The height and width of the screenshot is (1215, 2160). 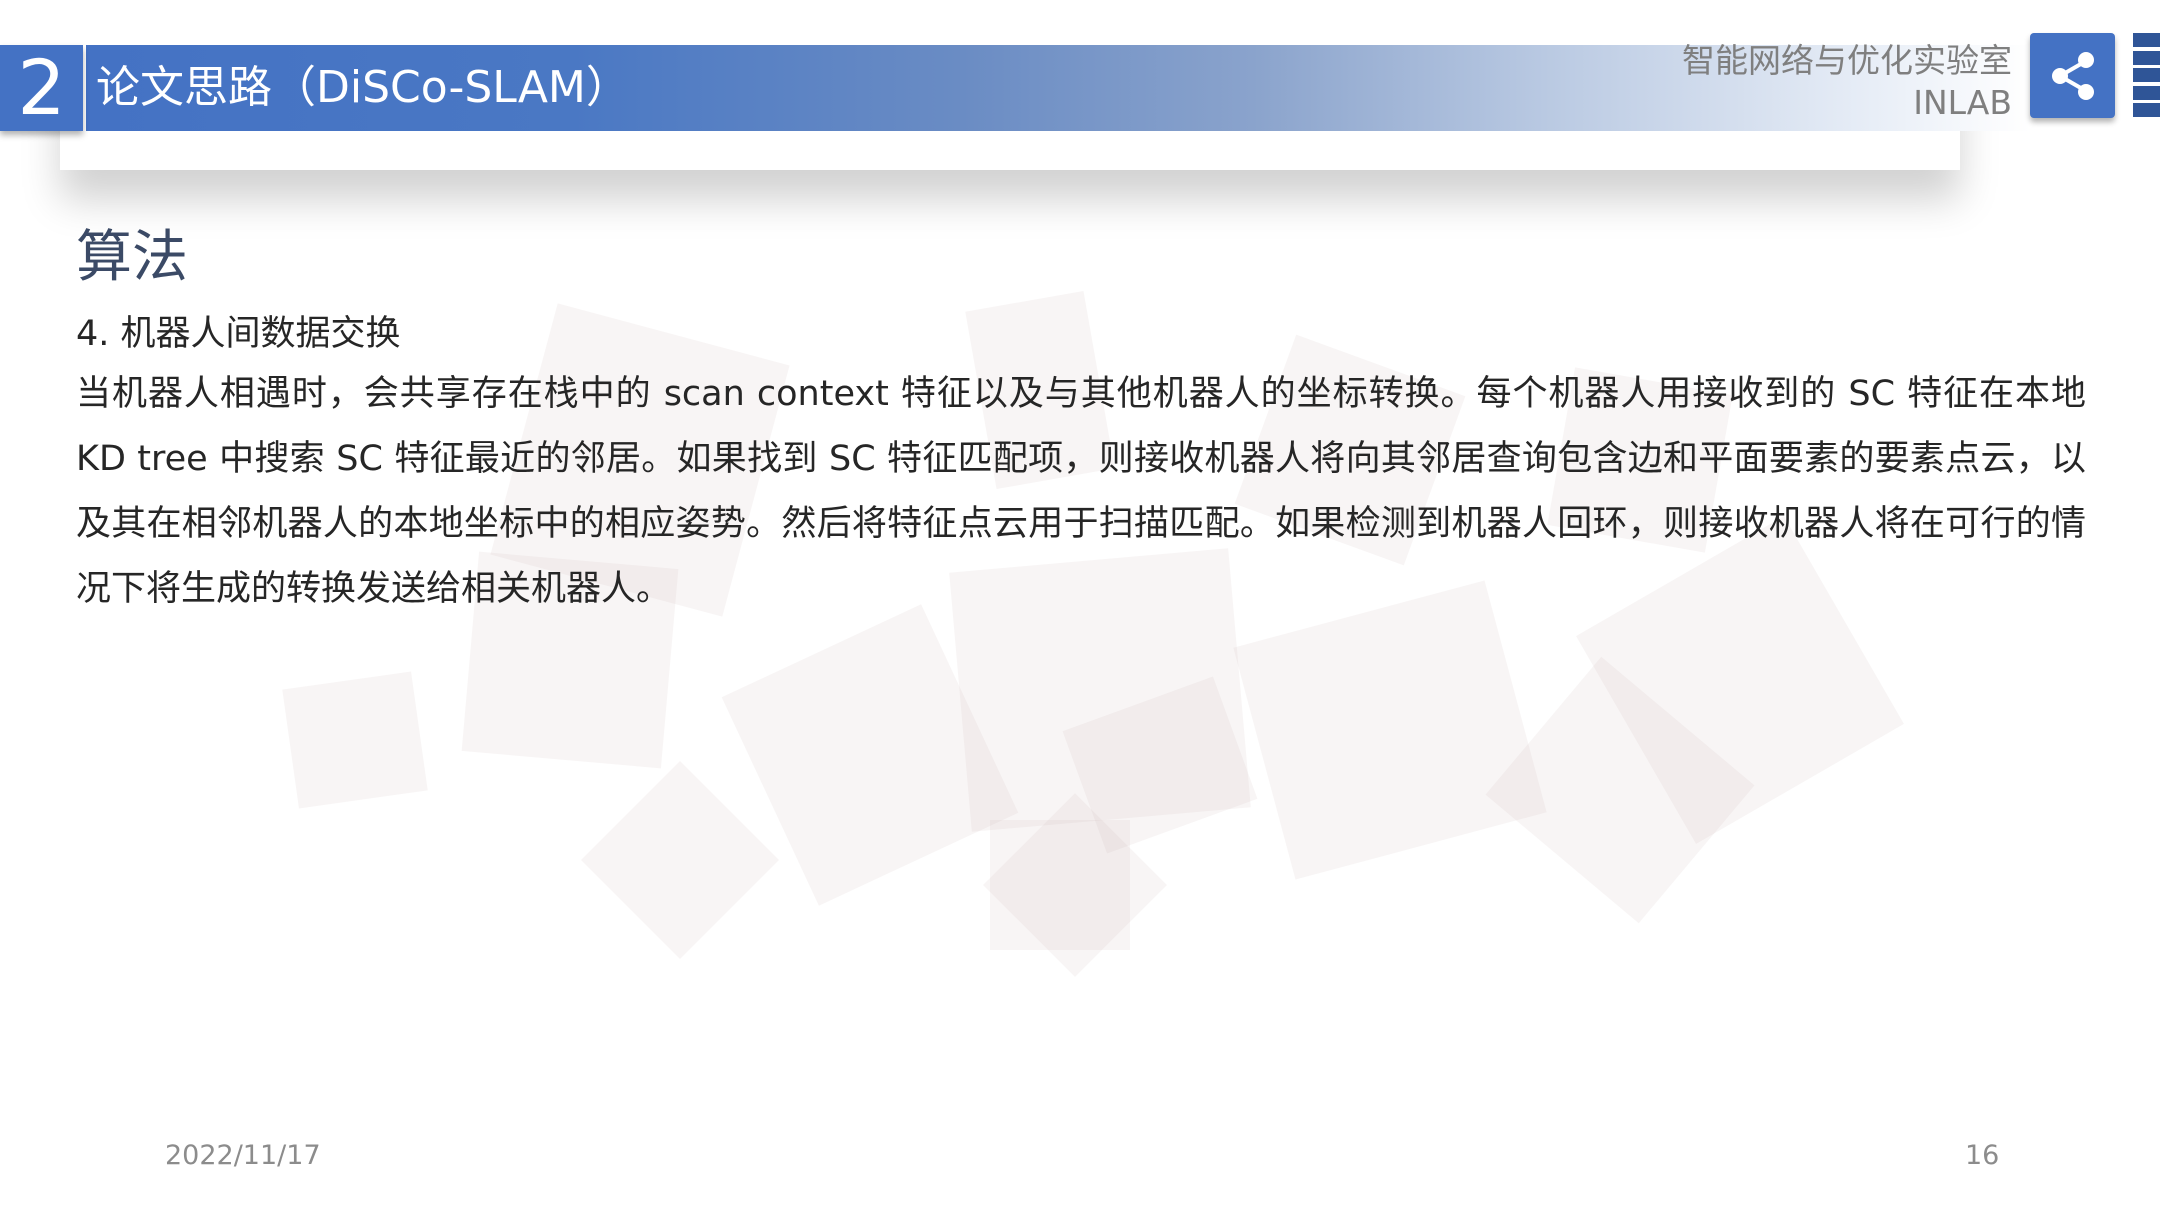 What do you see at coordinates (363, 87) in the screenshot?
I see `page-title: 论文思路（DiSCo-SLAM）` at bounding box center [363, 87].